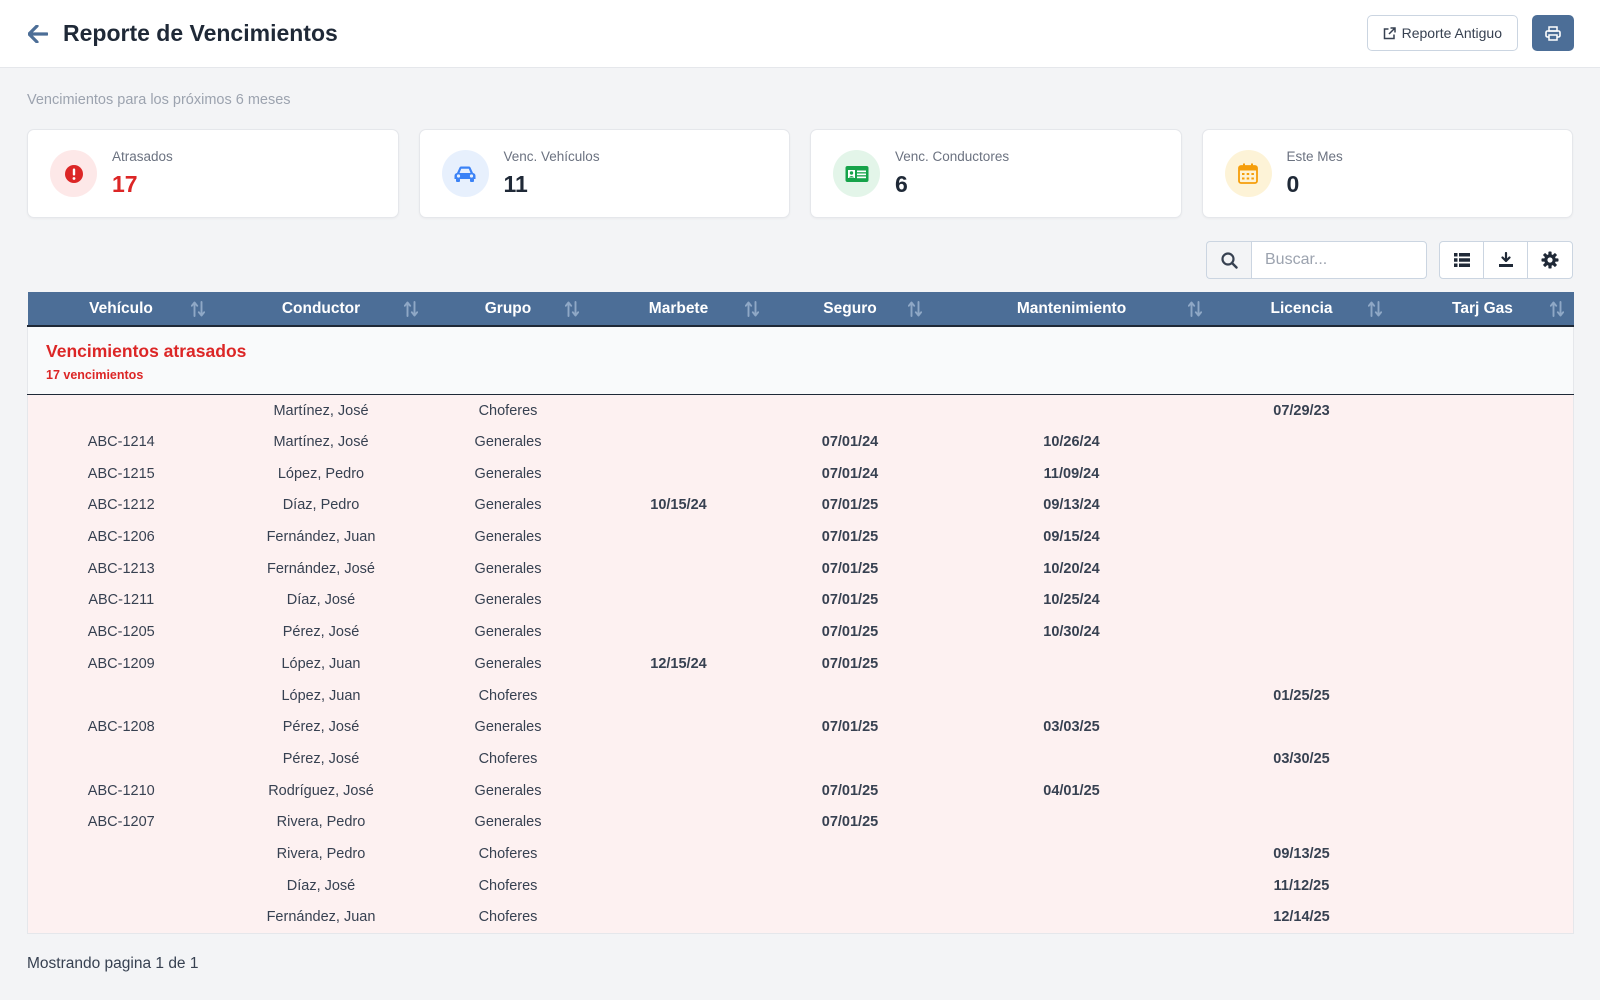  Describe the element at coordinates (1228, 260) in the screenshot. I see `search-button` at that location.